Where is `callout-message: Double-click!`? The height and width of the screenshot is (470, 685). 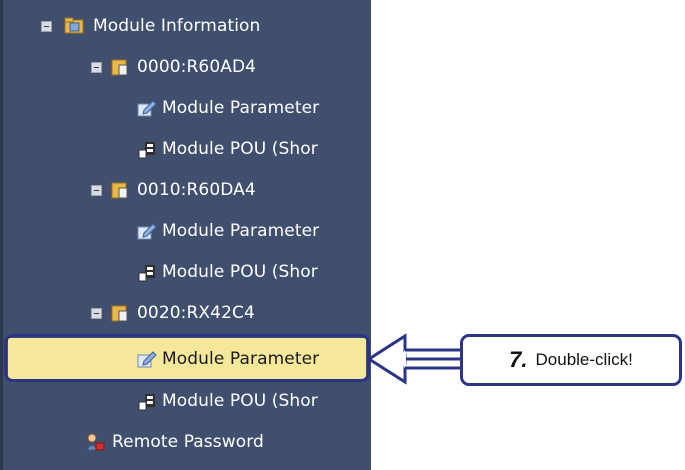 callout-message: Double-click! is located at coordinates (584, 359).